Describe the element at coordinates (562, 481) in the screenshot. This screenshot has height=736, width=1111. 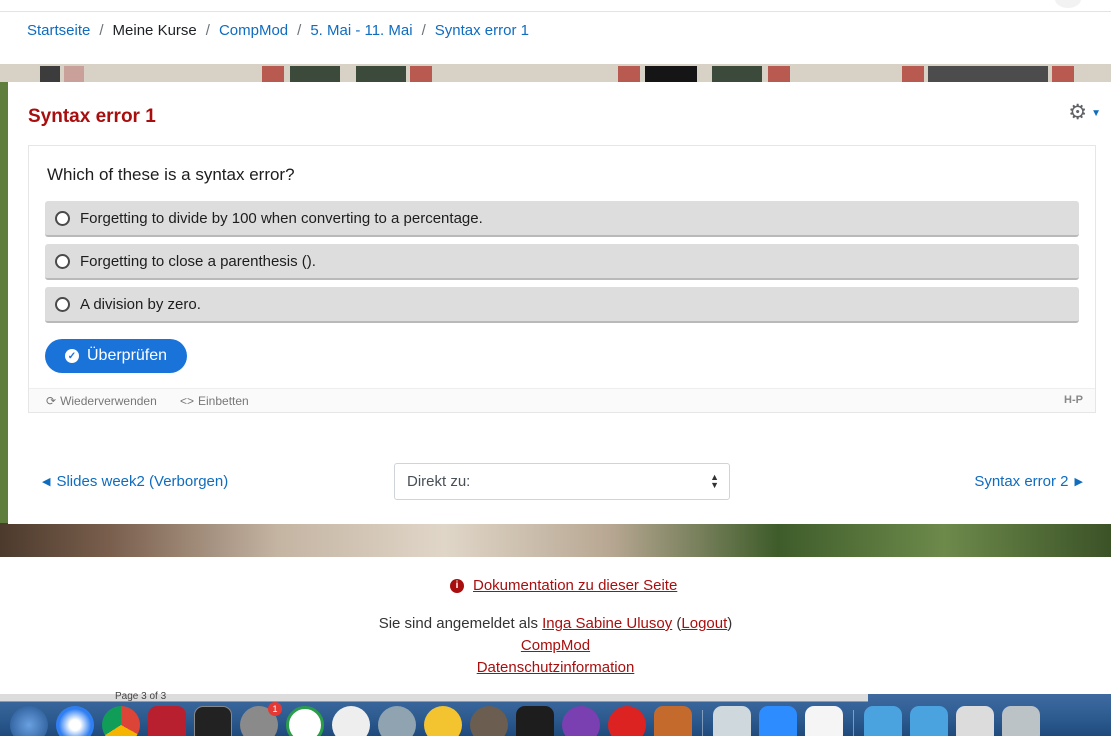
I see `jump-to-select: Direkt zu: ▲ ▼` at that location.